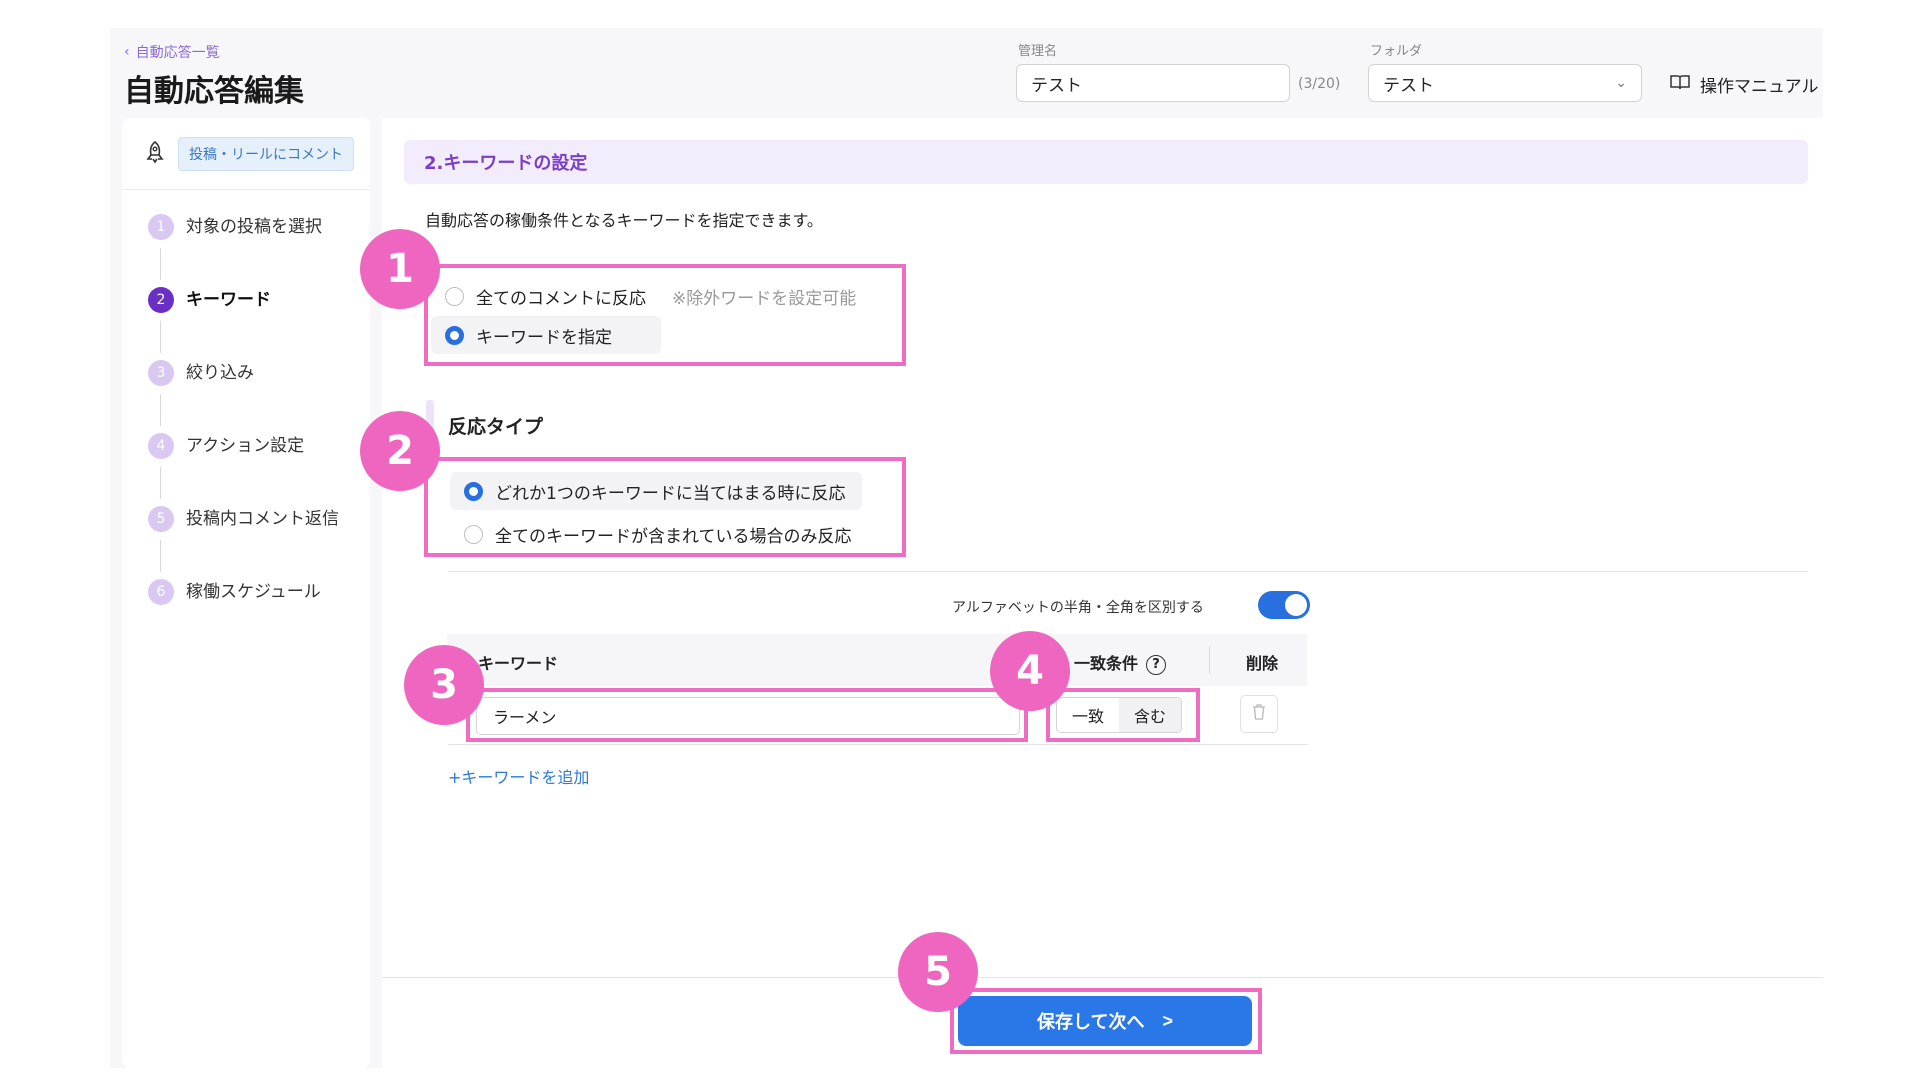 This screenshot has width=1920, height=1080. I want to click on step-label: アクション設定, so click(245, 446).